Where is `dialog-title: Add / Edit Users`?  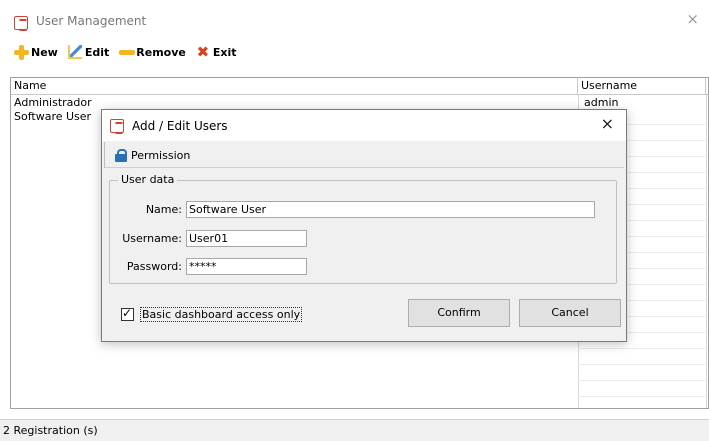 dialog-title: Add / Edit Users is located at coordinates (180, 126).